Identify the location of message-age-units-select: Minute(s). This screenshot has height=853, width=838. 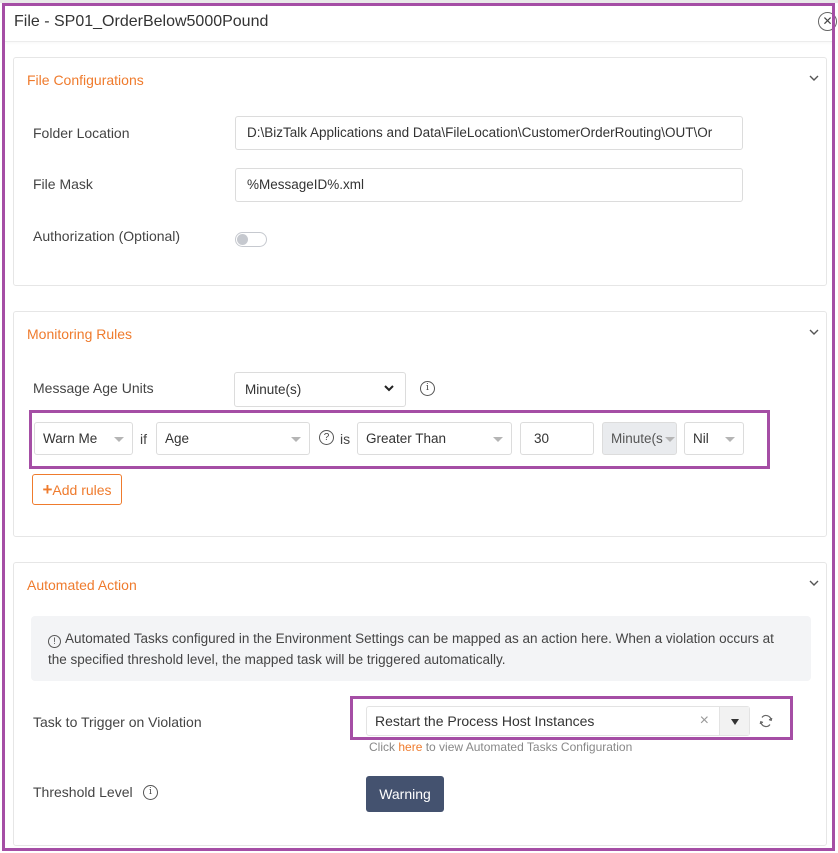
(320, 389).